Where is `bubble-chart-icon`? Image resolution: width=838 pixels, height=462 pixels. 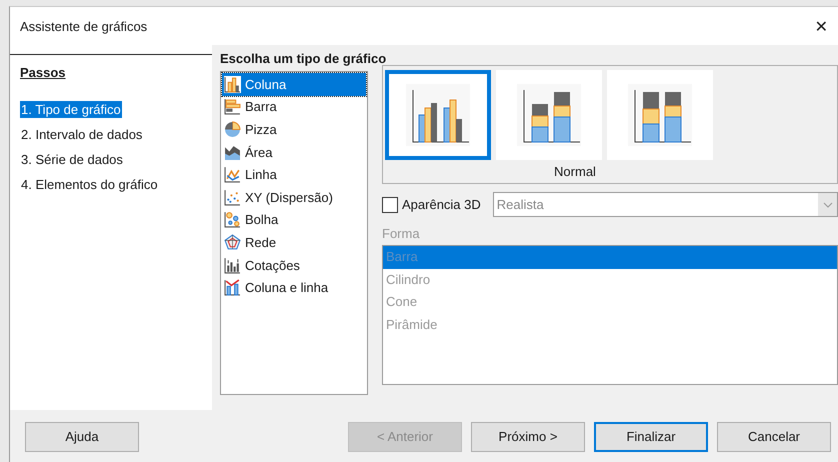
bubble-chart-icon is located at coordinates (232, 219).